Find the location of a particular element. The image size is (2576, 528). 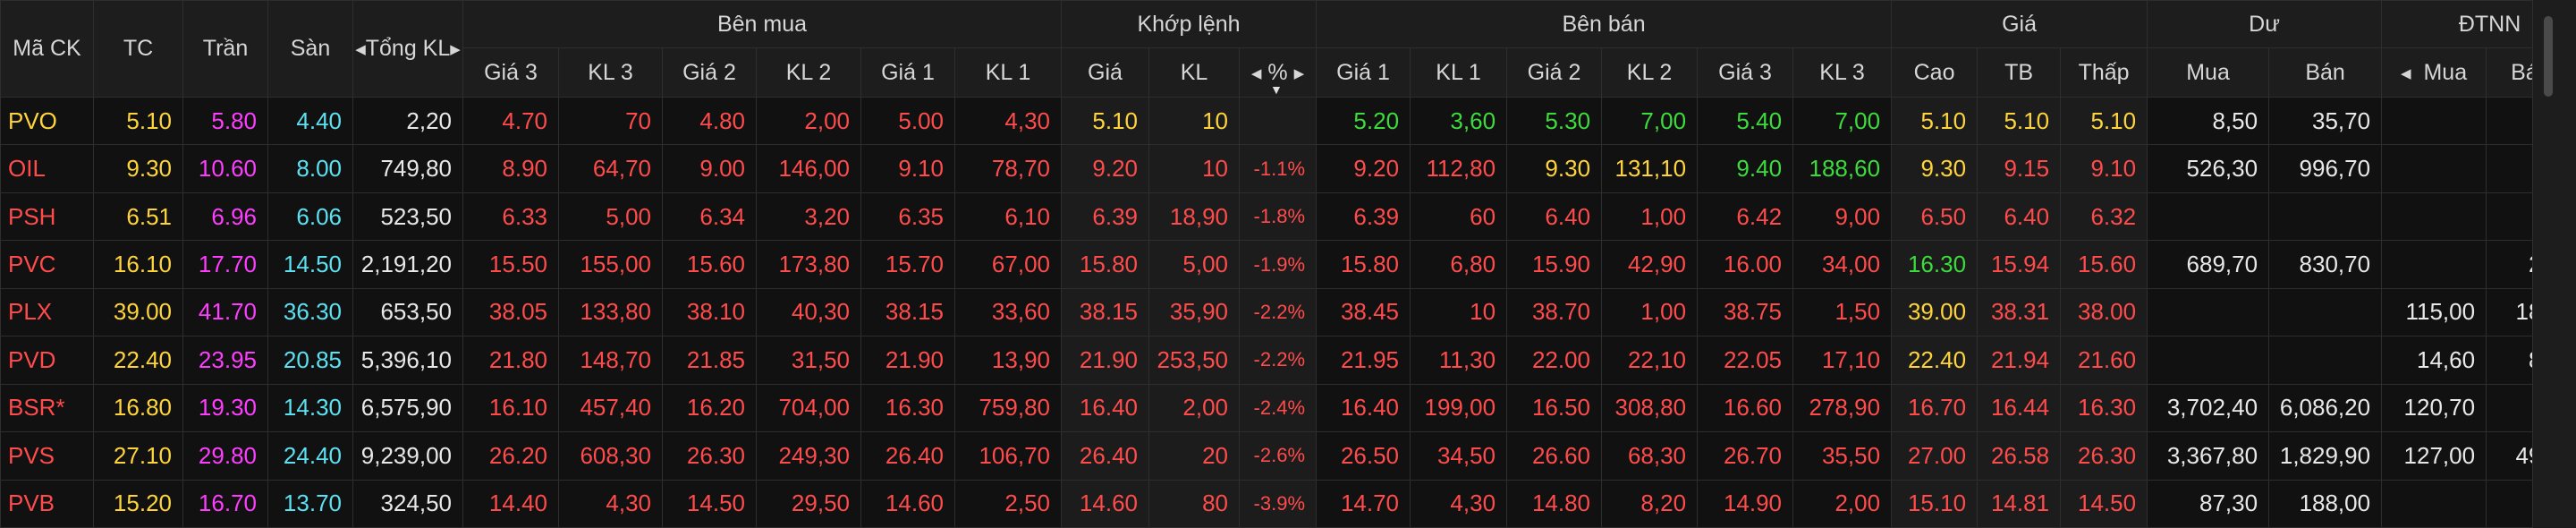

table-cell: 26.70 is located at coordinates (1745, 456).